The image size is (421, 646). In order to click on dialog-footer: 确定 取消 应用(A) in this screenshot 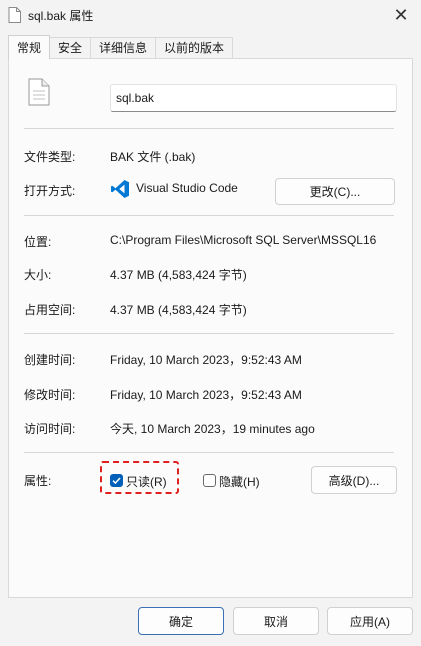, I will do `click(210, 622)`.